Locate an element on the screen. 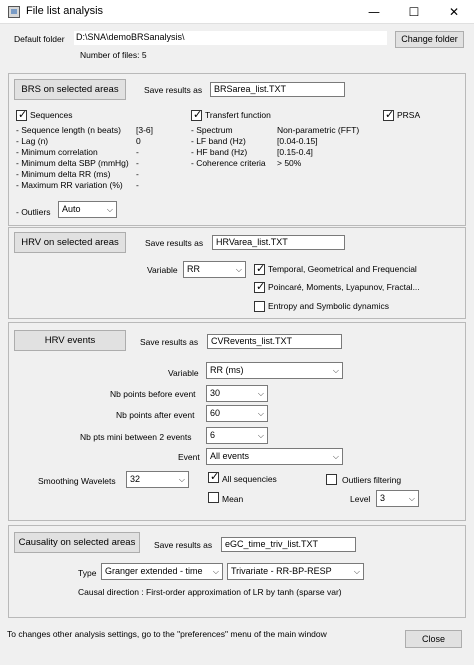  brs-save-label: Save results as is located at coordinates (173, 90).